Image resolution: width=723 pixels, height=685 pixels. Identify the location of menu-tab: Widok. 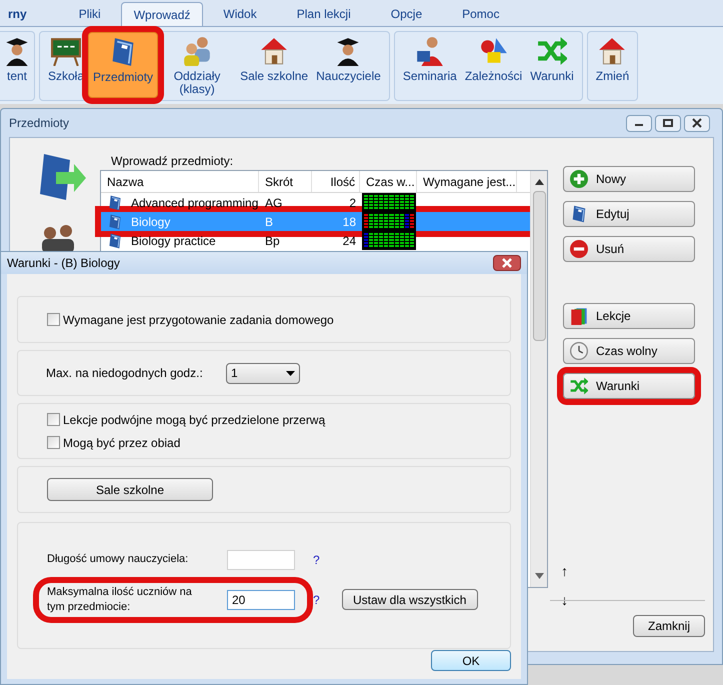
(240, 14).